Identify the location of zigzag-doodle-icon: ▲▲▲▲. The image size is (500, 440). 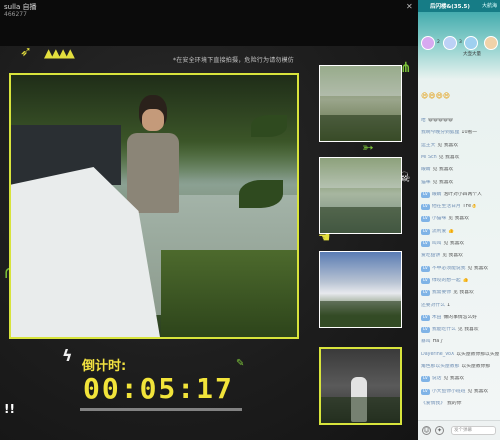
(59, 53).